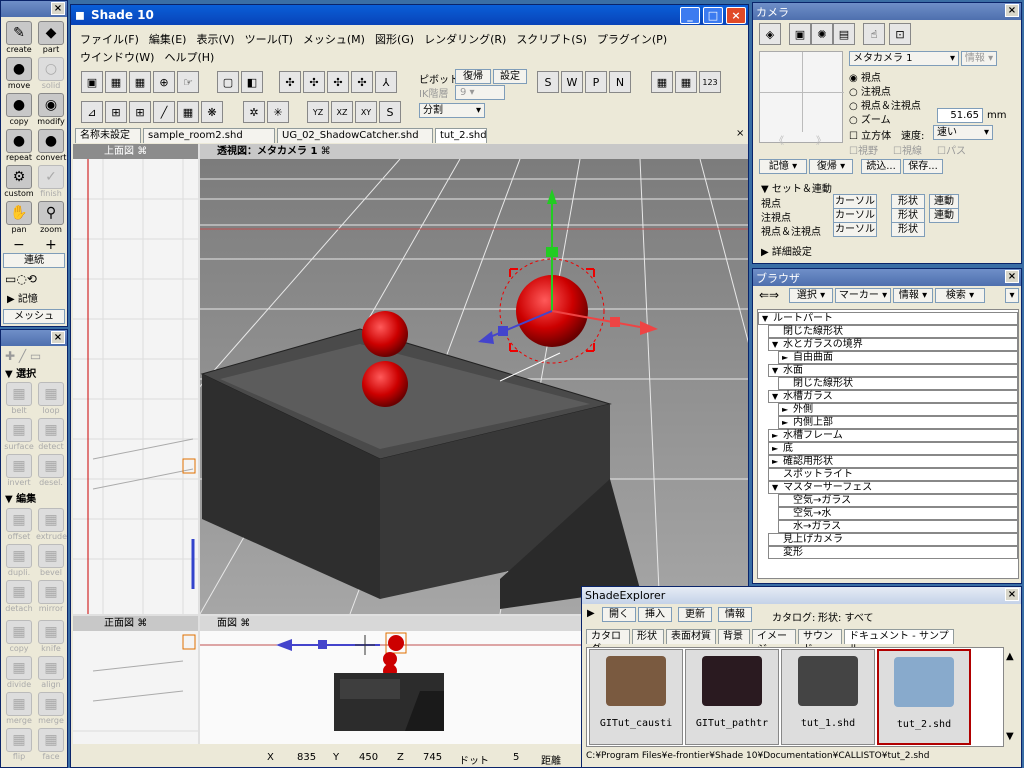 This screenshot has width=1024, height=768. I want to click on tree-node: 水→ガラス, so click(898, 526).